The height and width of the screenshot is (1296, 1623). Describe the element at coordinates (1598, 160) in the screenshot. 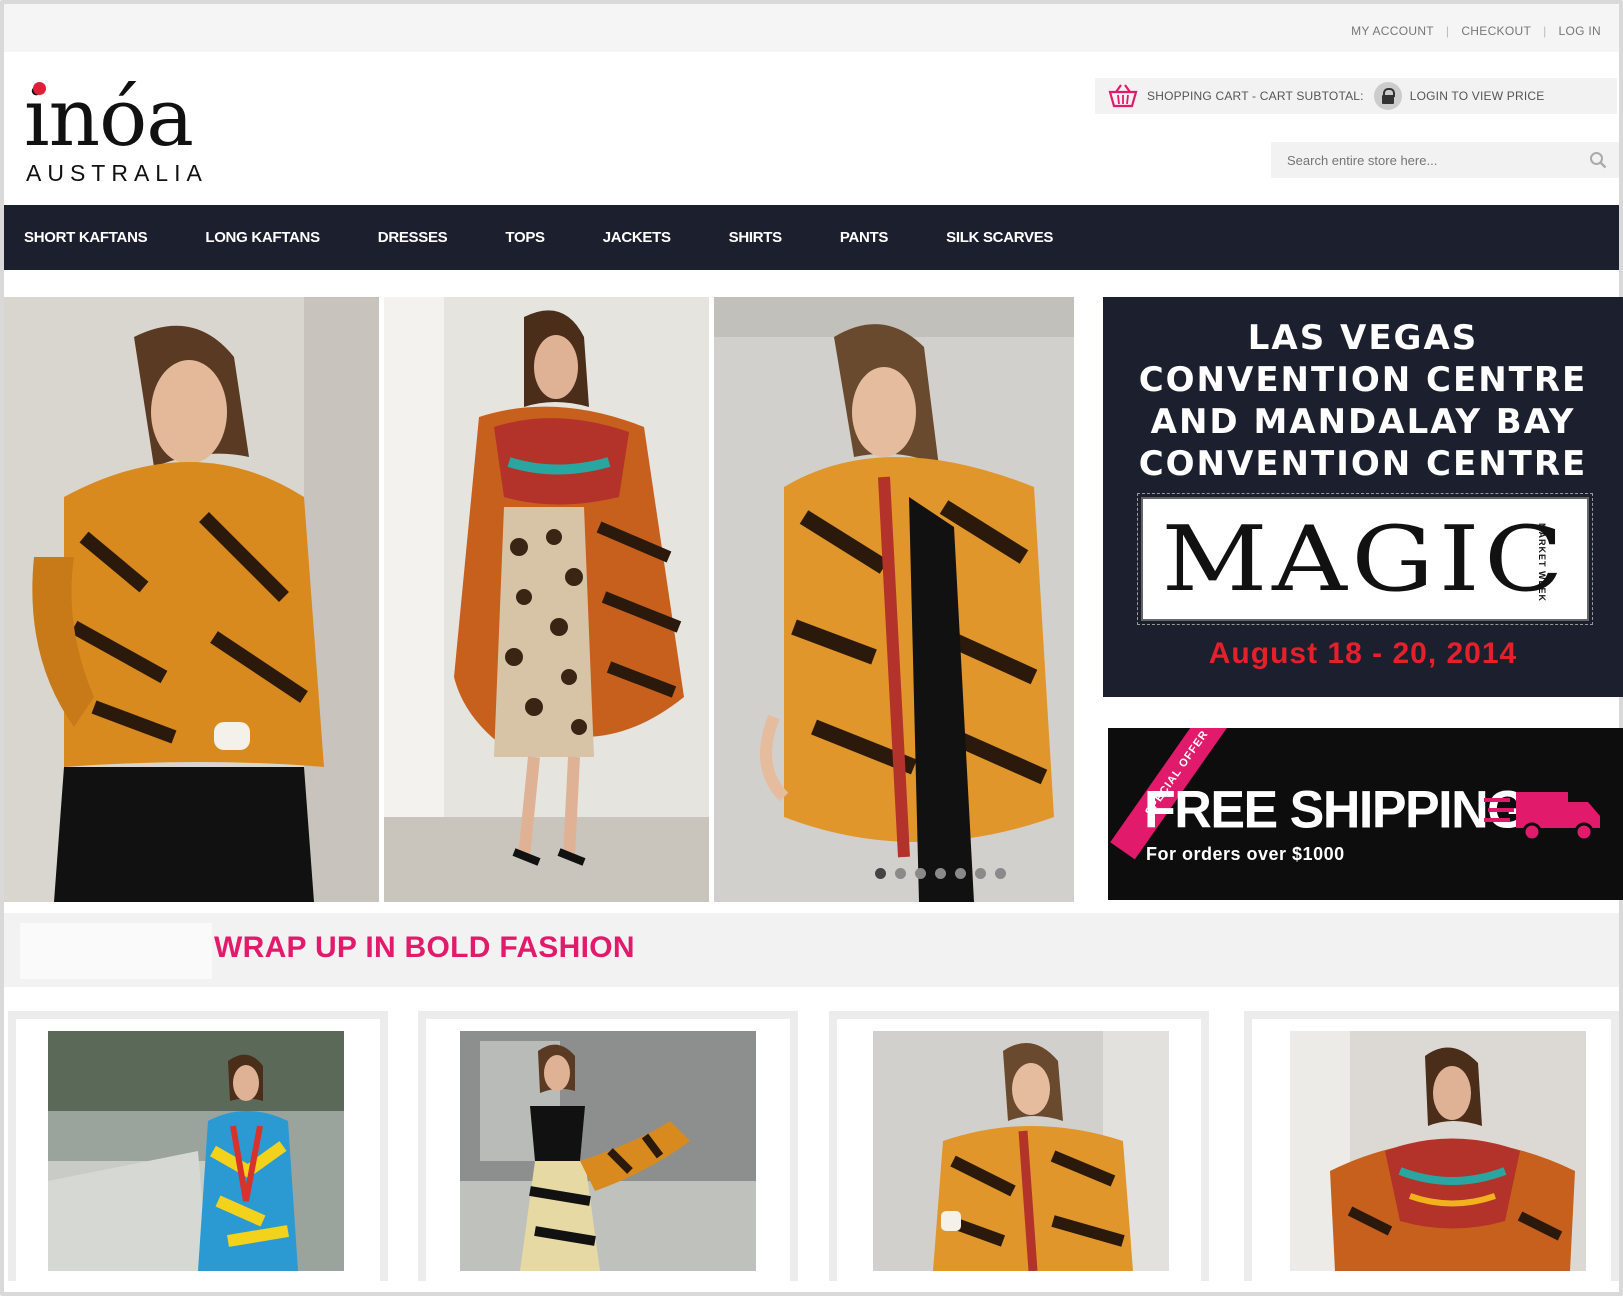

I see `search-icon` at that location.